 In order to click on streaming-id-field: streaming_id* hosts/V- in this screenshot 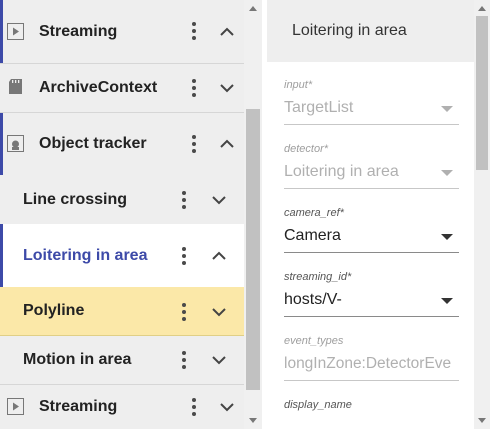, I will do `click(371, 295)`.